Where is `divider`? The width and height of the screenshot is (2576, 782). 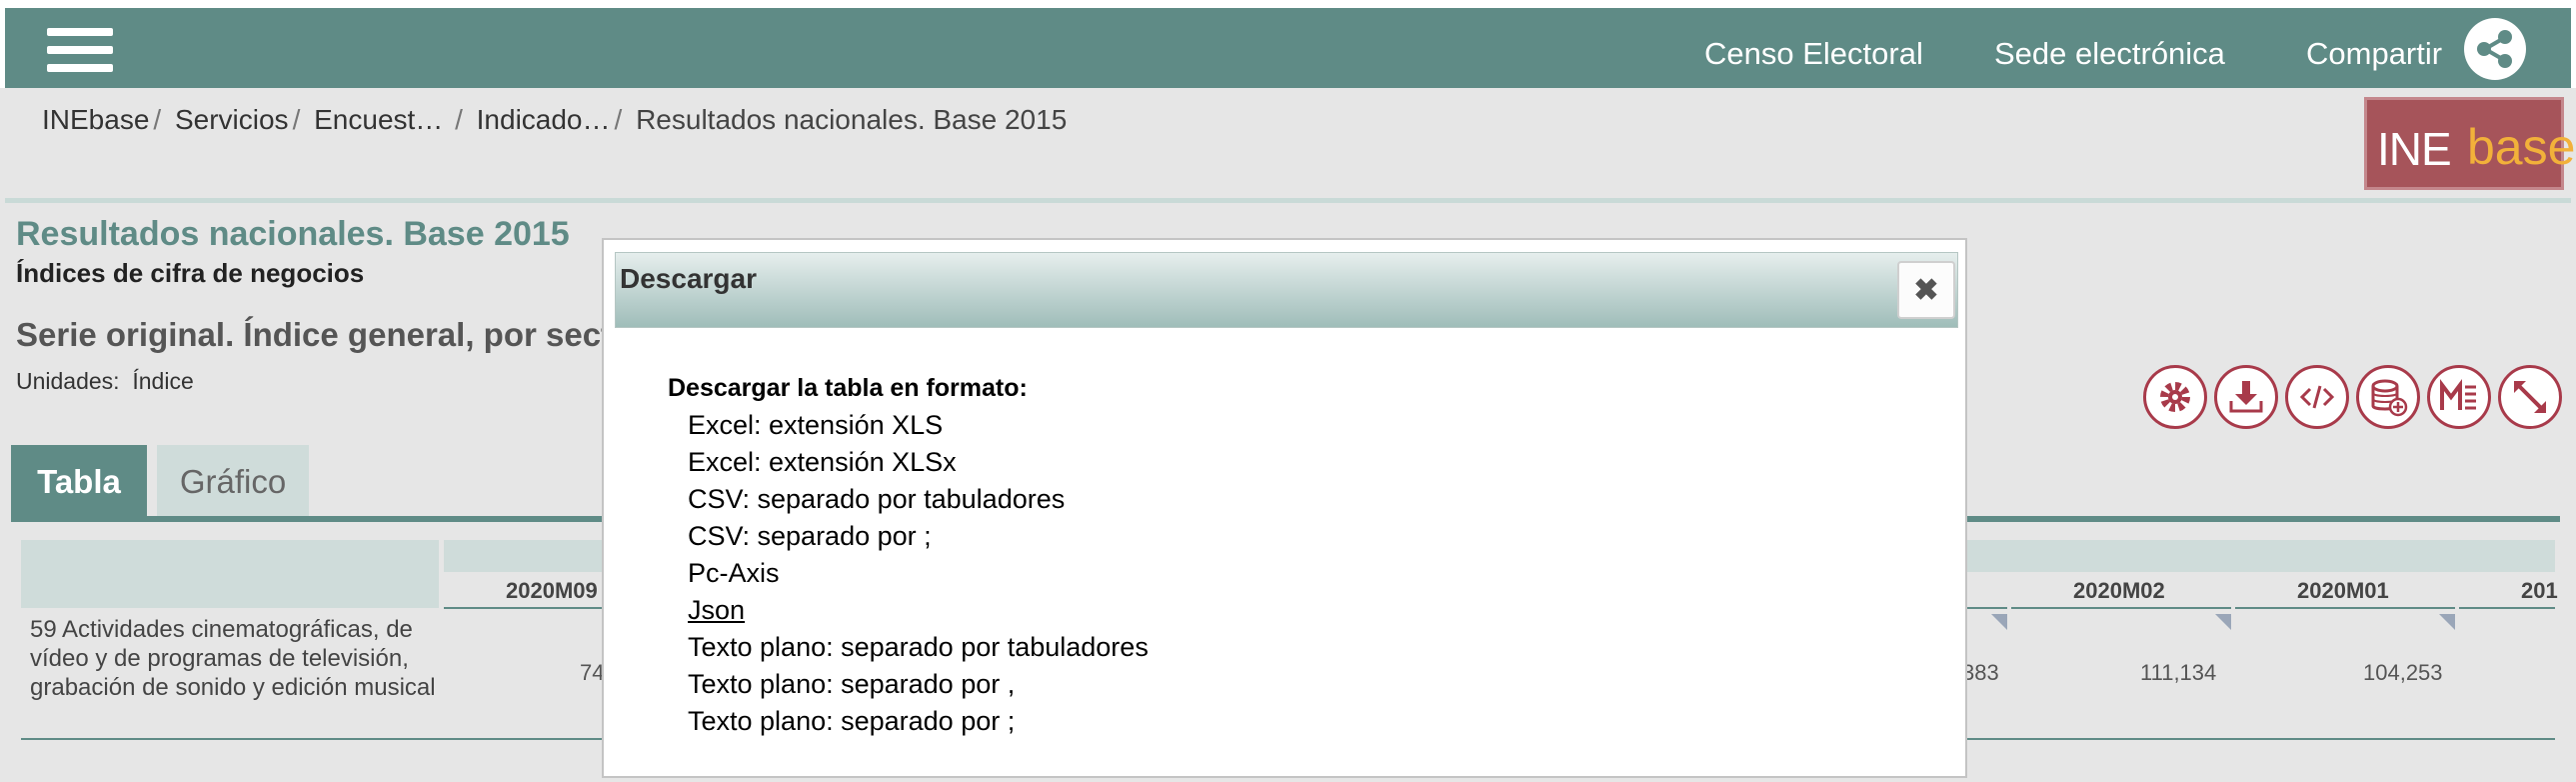 divider is located at coordinates (1288, 200).